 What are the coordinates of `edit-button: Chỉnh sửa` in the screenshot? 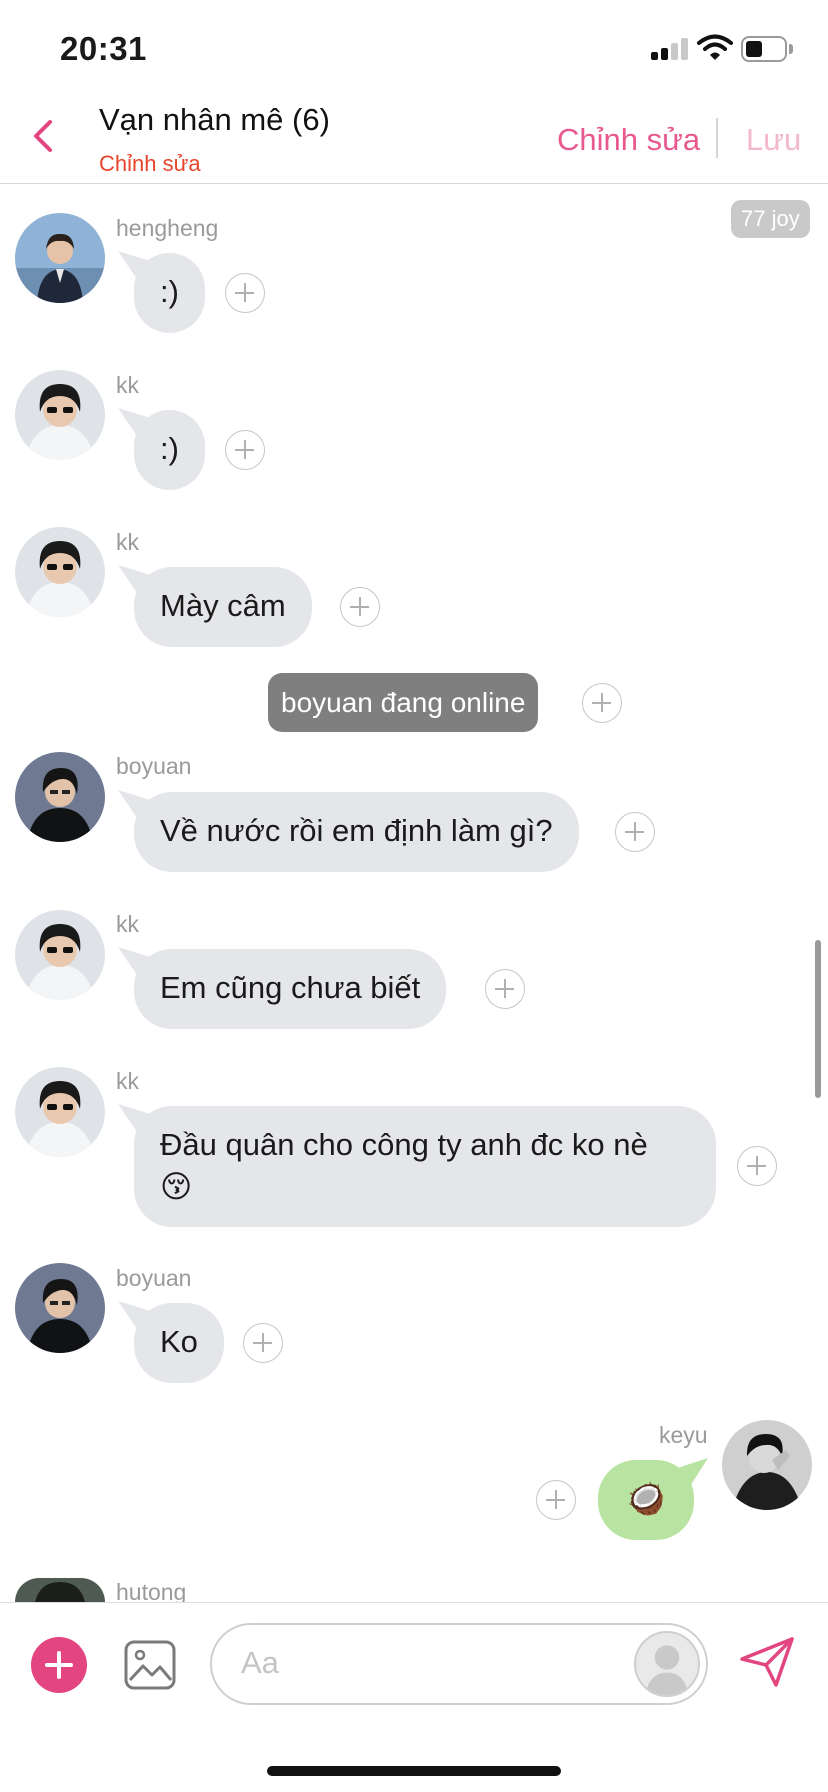 It's located at (628, 140).